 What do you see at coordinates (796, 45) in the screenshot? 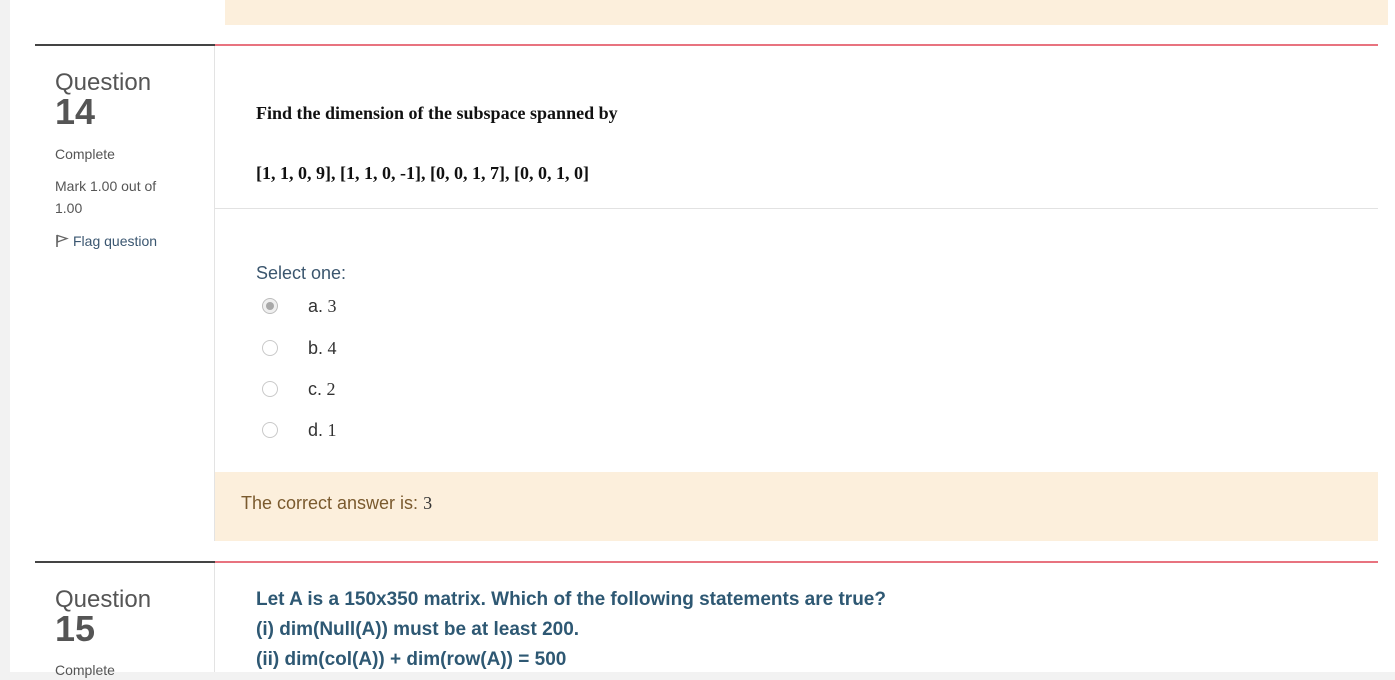
I see `q14-content-rule` at bounding box center [796, 45].